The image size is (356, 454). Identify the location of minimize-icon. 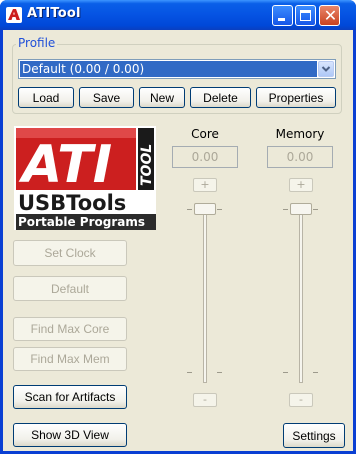
(281, 19).